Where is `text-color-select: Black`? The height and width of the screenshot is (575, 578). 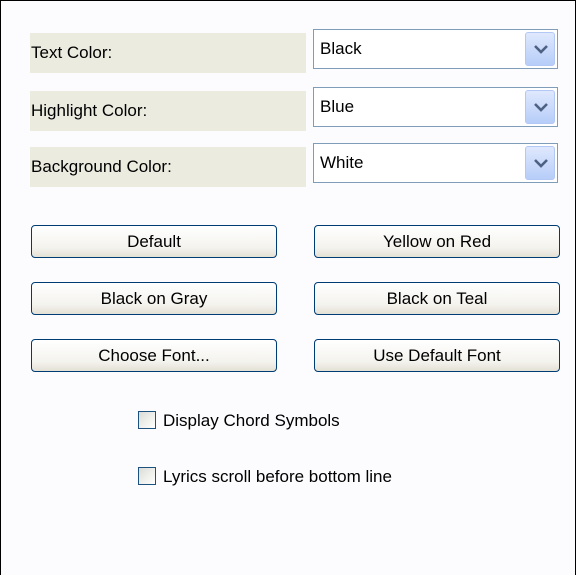 text-color-select: Black is located at coordinates (435, 49).